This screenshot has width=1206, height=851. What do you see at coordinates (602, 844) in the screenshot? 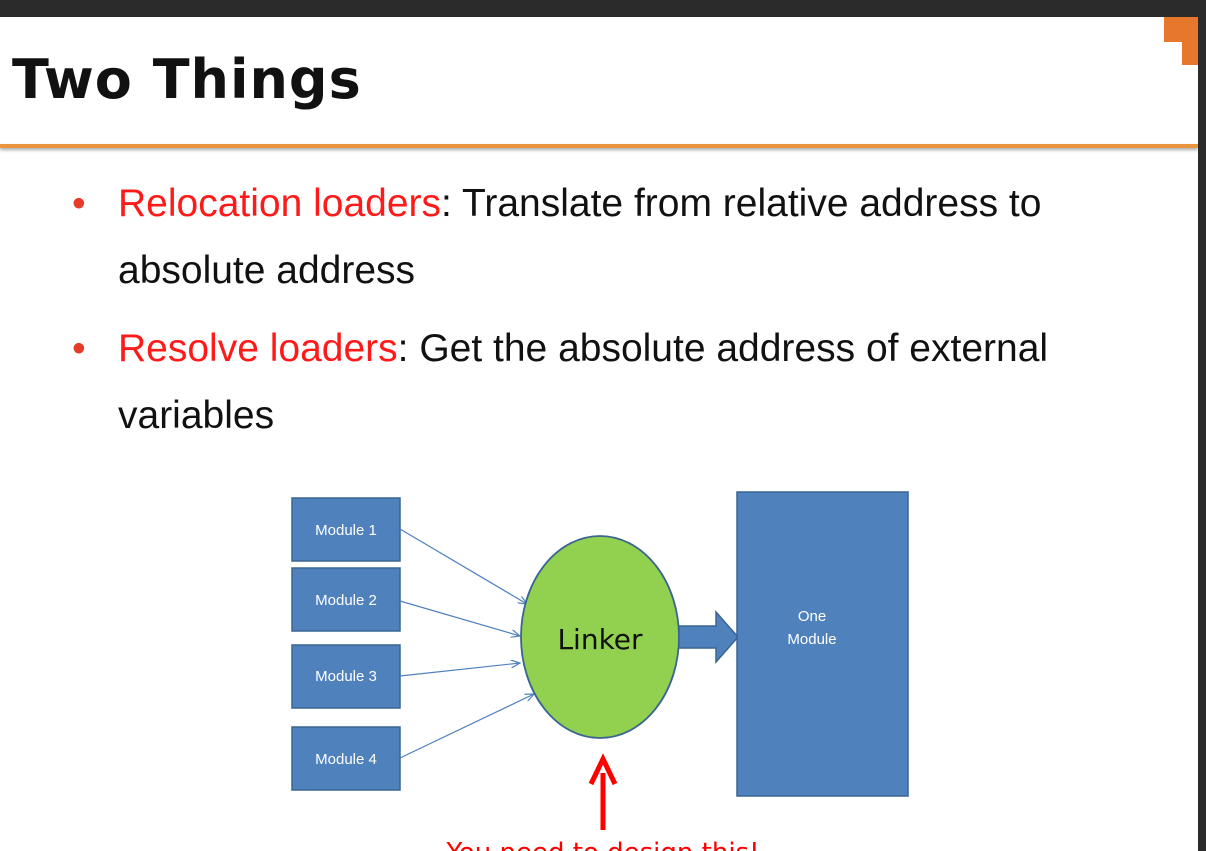
I see `annotation-text: You need to design this!` at bounding box center [602, 844].